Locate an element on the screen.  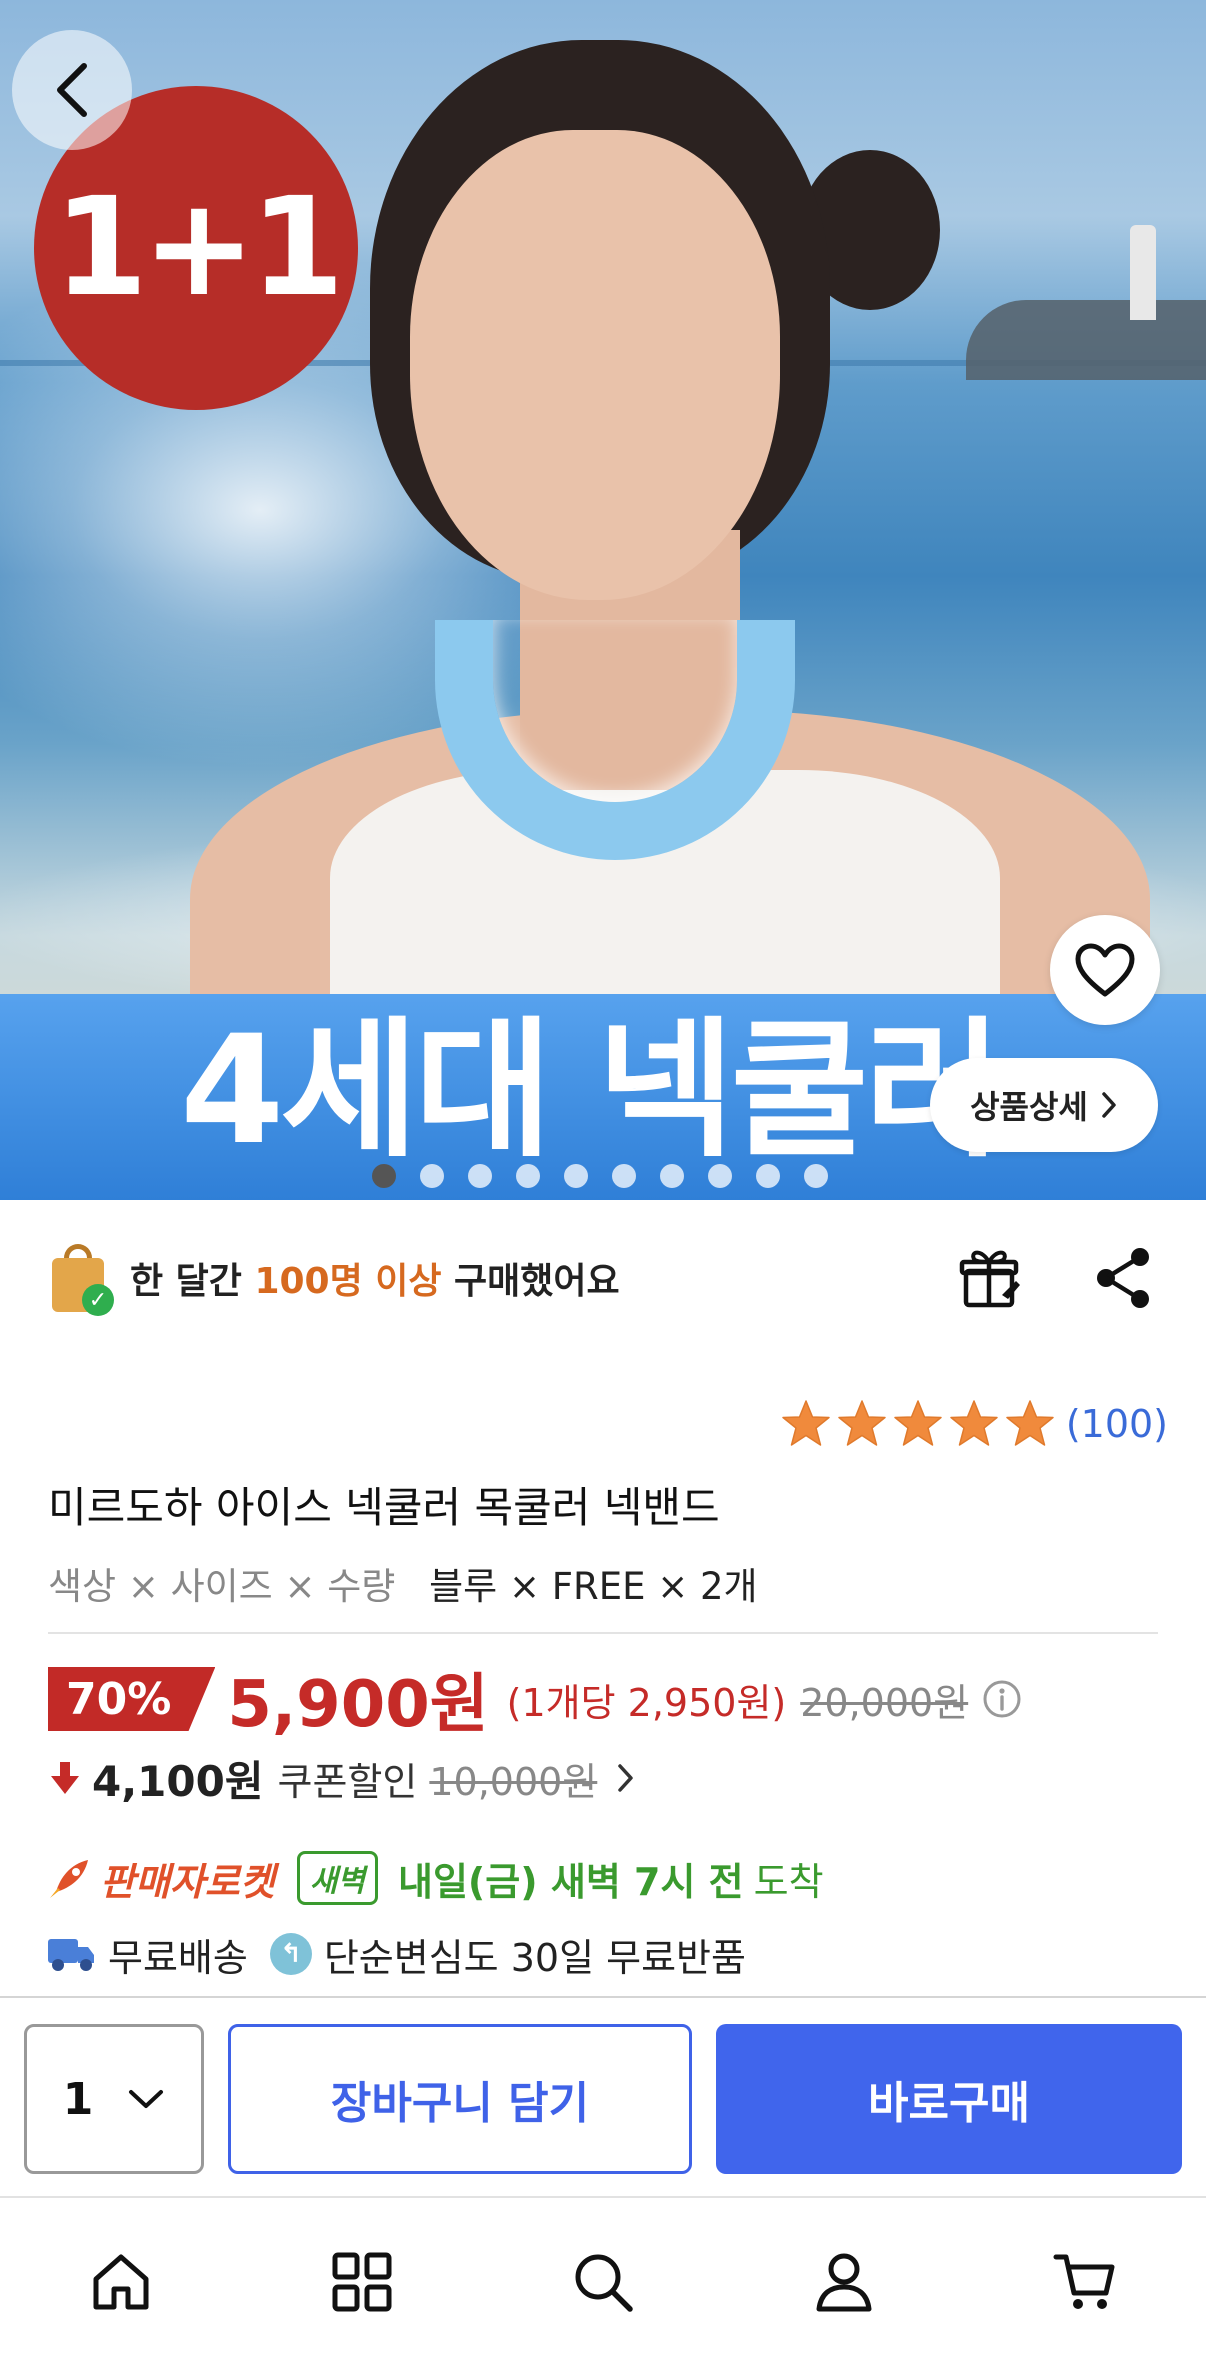
add-to-cart-button: 장바구니 담기 is located at coordinates (460, 2099).